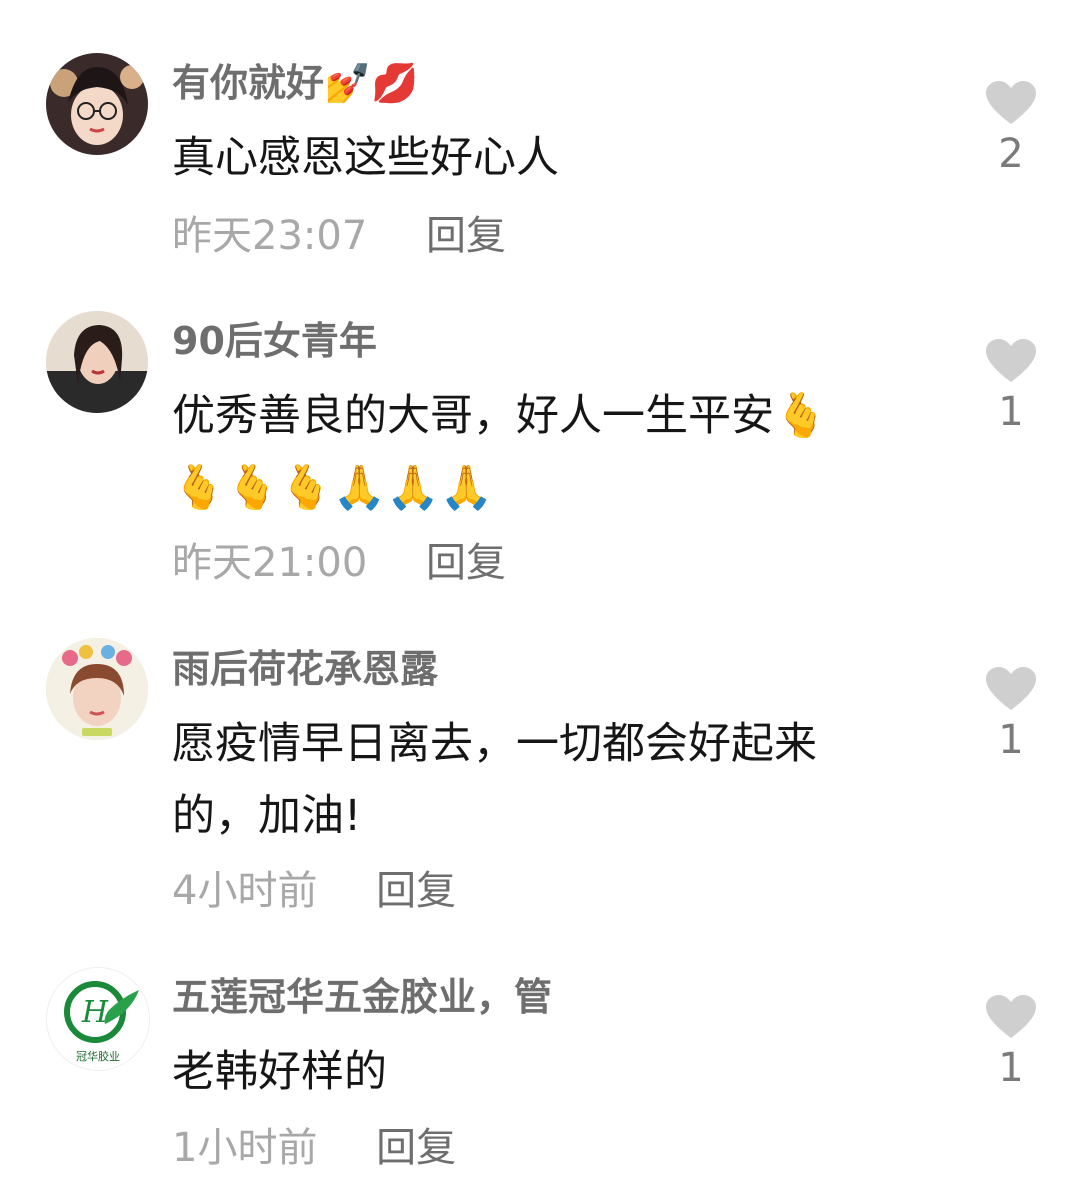 The height and width of the screenshot is (1195, 1080). What do you see at coordinates (365, 158) in the screenshot?
I see `comment-text: 真心感恩这些好心人` at bounding box center [365, 158].